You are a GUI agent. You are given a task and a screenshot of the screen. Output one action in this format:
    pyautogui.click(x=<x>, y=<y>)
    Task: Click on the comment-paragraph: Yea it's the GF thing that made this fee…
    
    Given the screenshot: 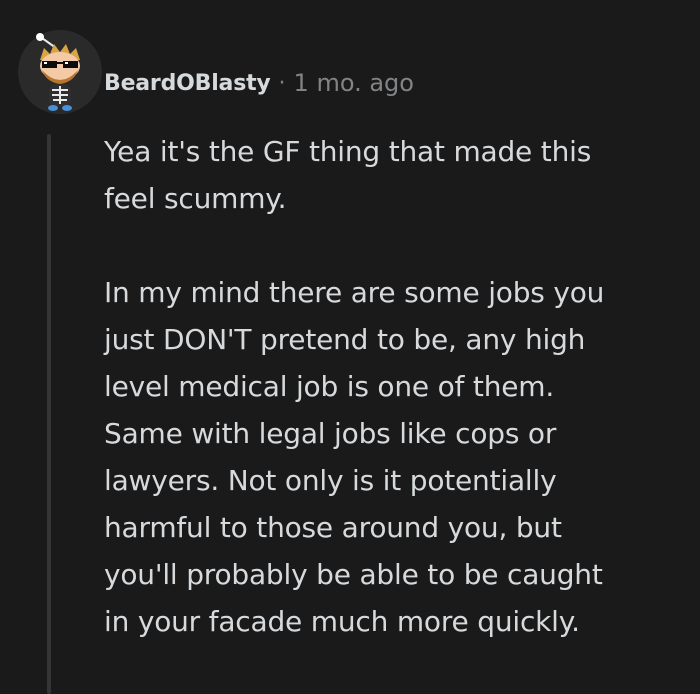 What is the action you would take?
    pyautogui.click(x=348, y=175)
    